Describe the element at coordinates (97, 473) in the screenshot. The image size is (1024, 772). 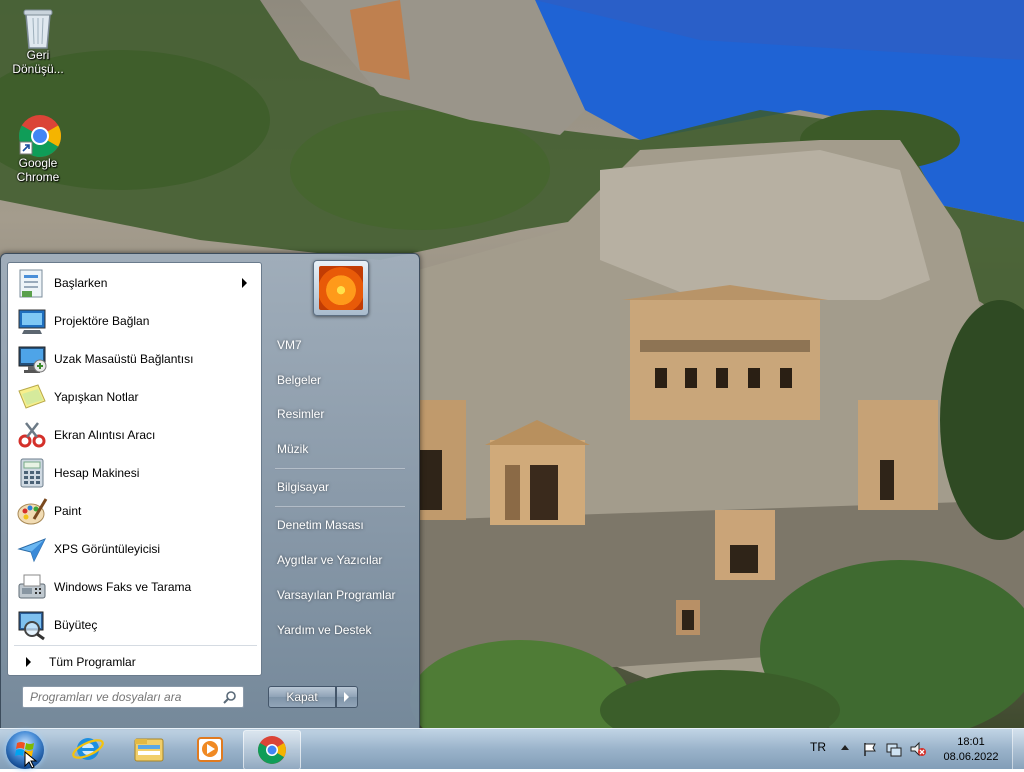
I see `program-label: Hesap Makinesi` at that location.